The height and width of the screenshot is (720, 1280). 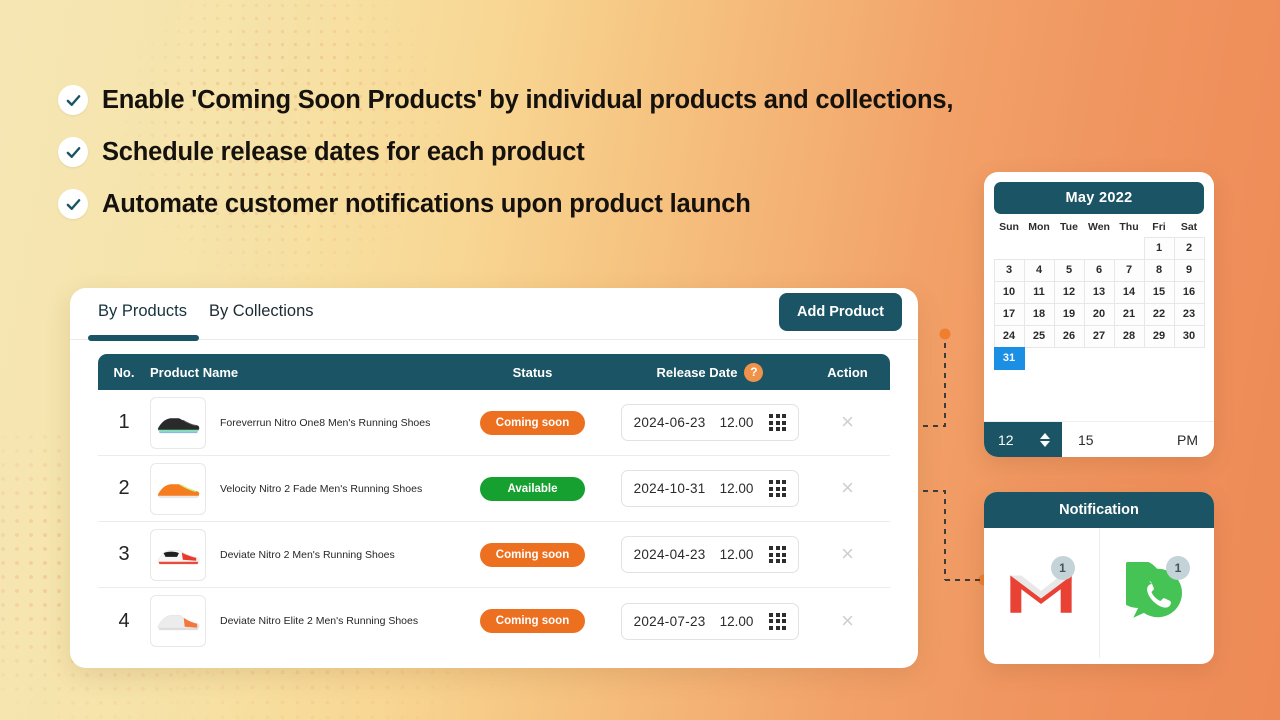 I want to click on calendar-blank-cell, so click(x=1099, y=248).